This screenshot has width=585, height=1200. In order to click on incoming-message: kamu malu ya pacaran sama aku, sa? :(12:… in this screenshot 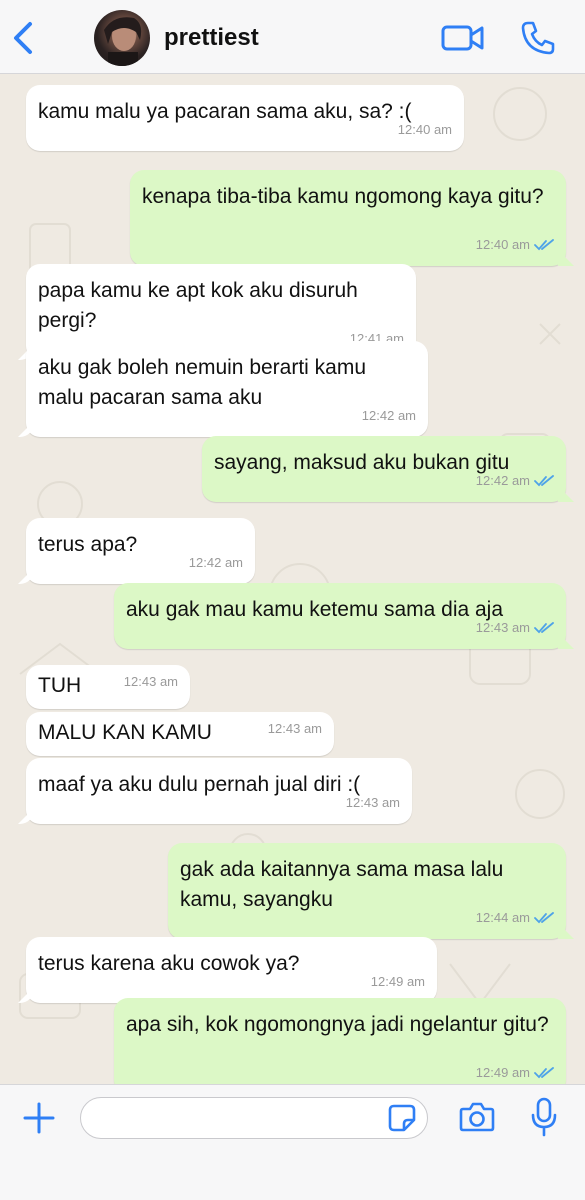, I will do `click(245, 118)`.